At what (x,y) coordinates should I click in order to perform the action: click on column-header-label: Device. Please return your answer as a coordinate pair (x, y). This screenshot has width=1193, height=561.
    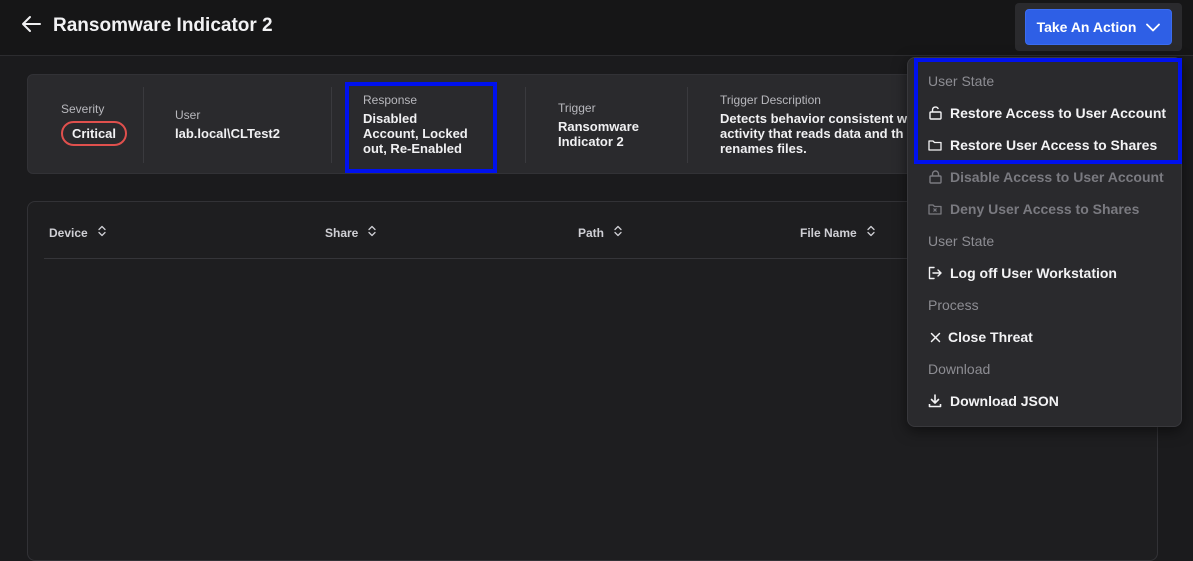
    Looking at the image, I should click on (68, 232).